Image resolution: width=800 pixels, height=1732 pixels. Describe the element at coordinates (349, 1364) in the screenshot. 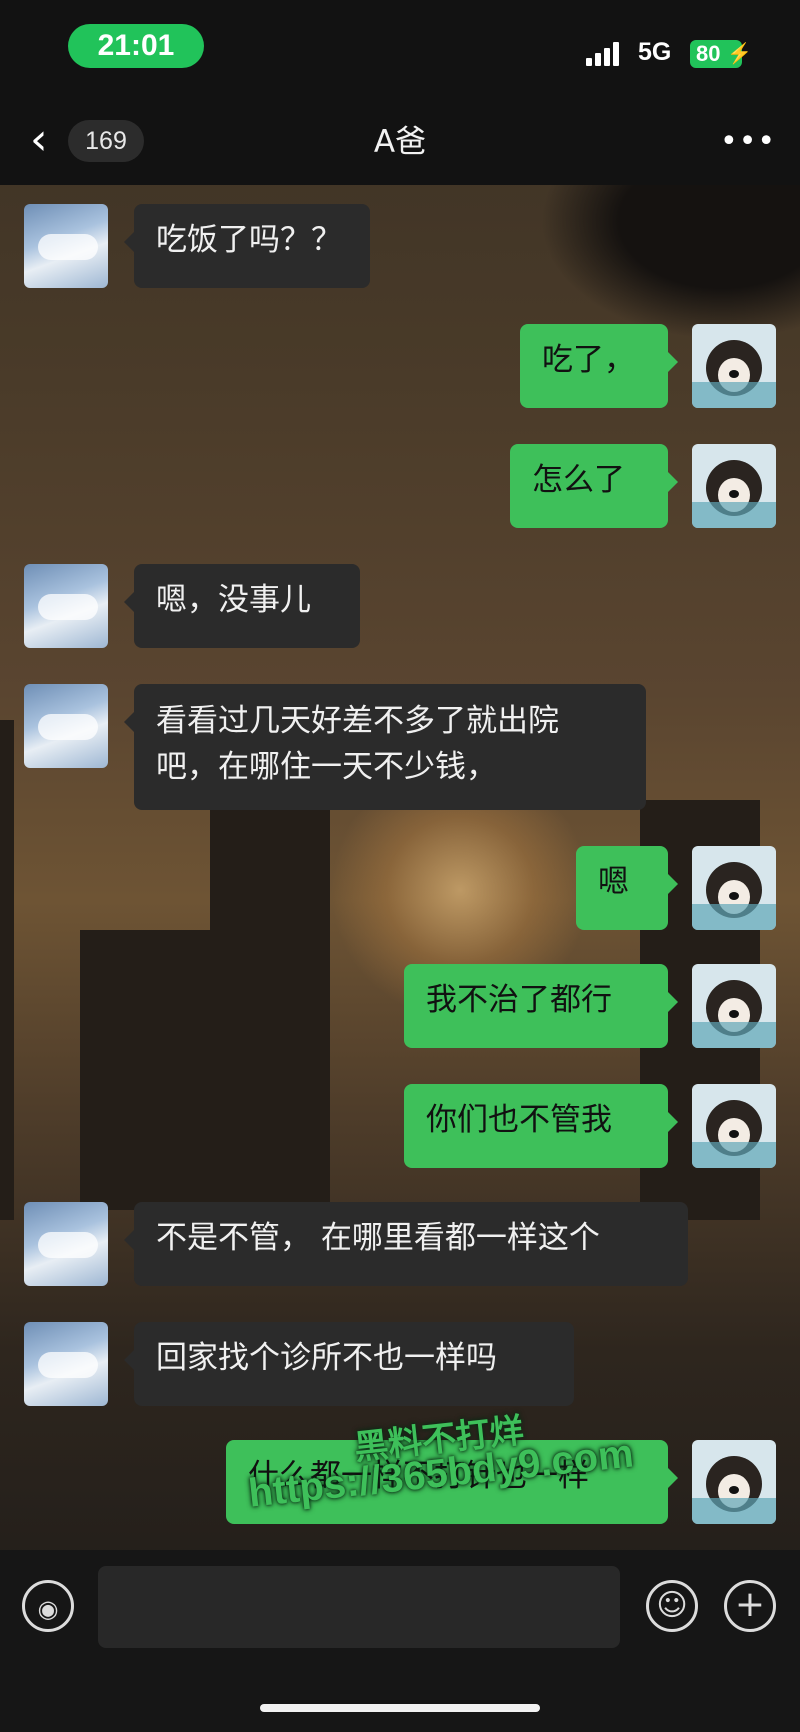

I see `message-bubble: 回家找个诊所不也一样吗` at that location.